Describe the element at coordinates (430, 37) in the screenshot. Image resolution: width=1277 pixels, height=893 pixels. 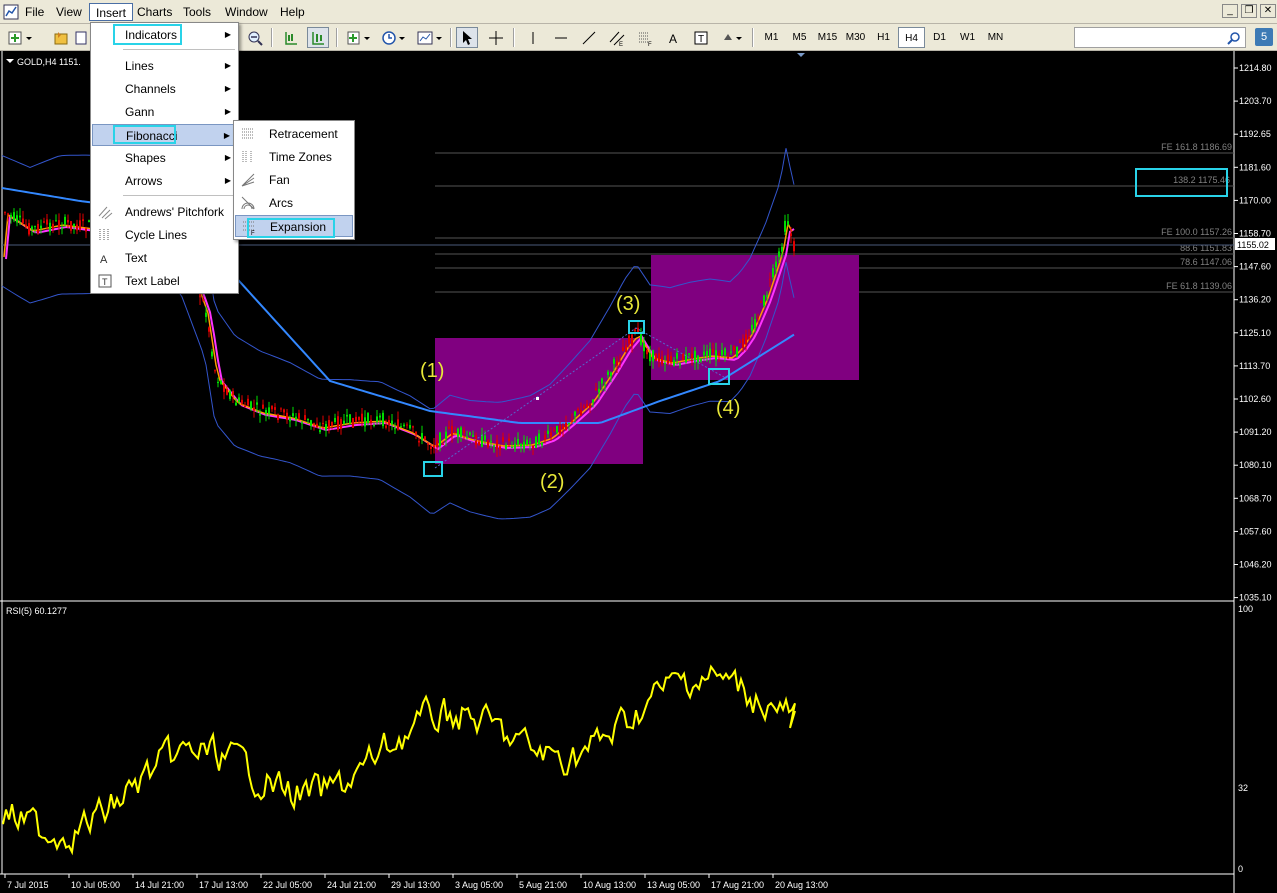
I see `templates-icon` at that location.